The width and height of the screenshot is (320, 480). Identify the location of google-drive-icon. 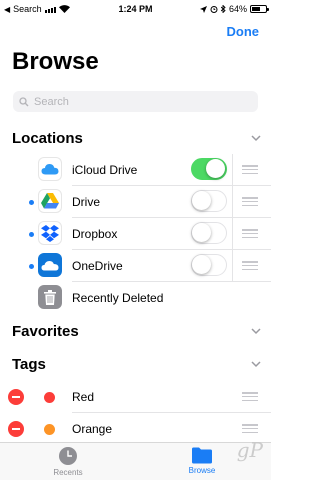
(50, 201).